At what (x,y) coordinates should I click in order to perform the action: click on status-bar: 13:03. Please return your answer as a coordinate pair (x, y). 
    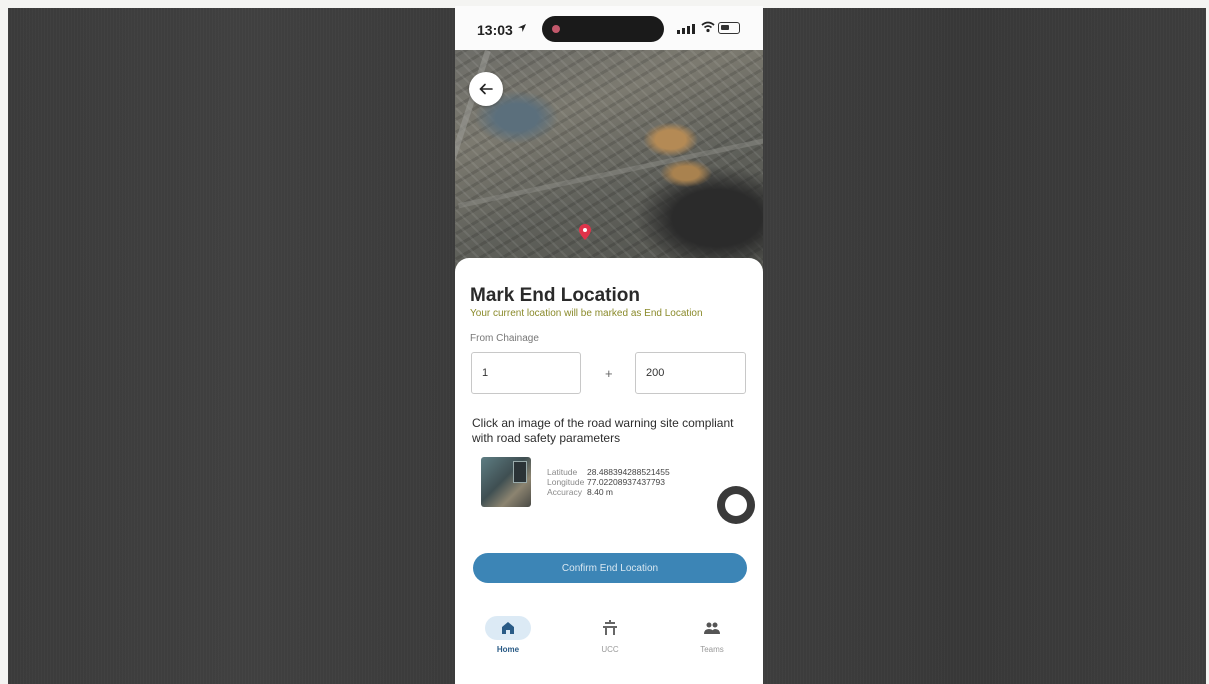
    Looking at the image, I should click on (609, 28).